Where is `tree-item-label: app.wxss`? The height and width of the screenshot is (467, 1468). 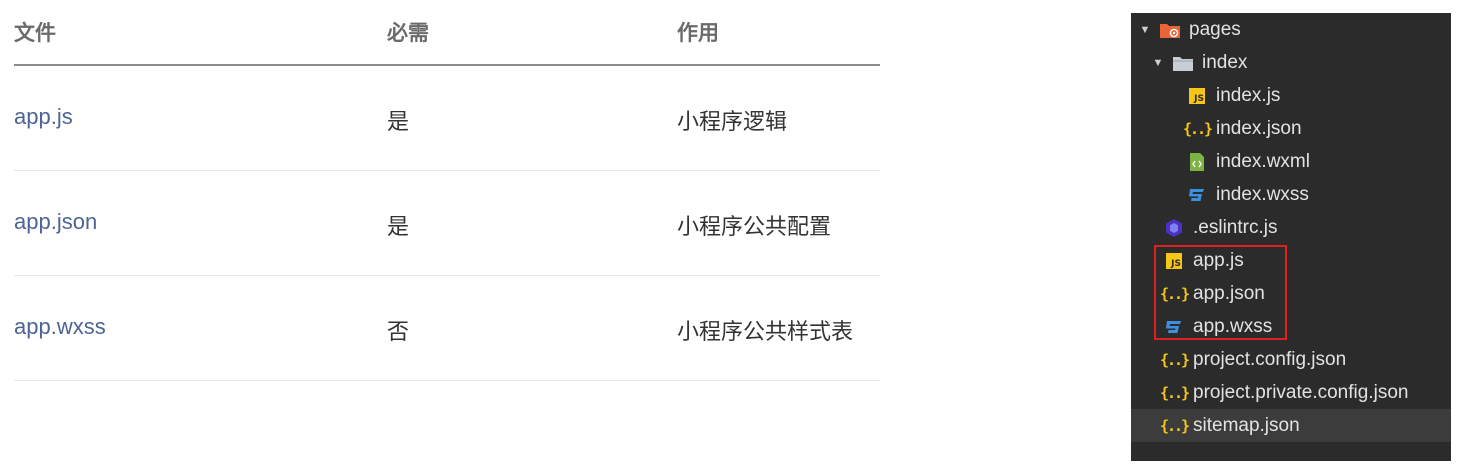
tree-item-label: app.wxss is located at coordinates (1233, 326).